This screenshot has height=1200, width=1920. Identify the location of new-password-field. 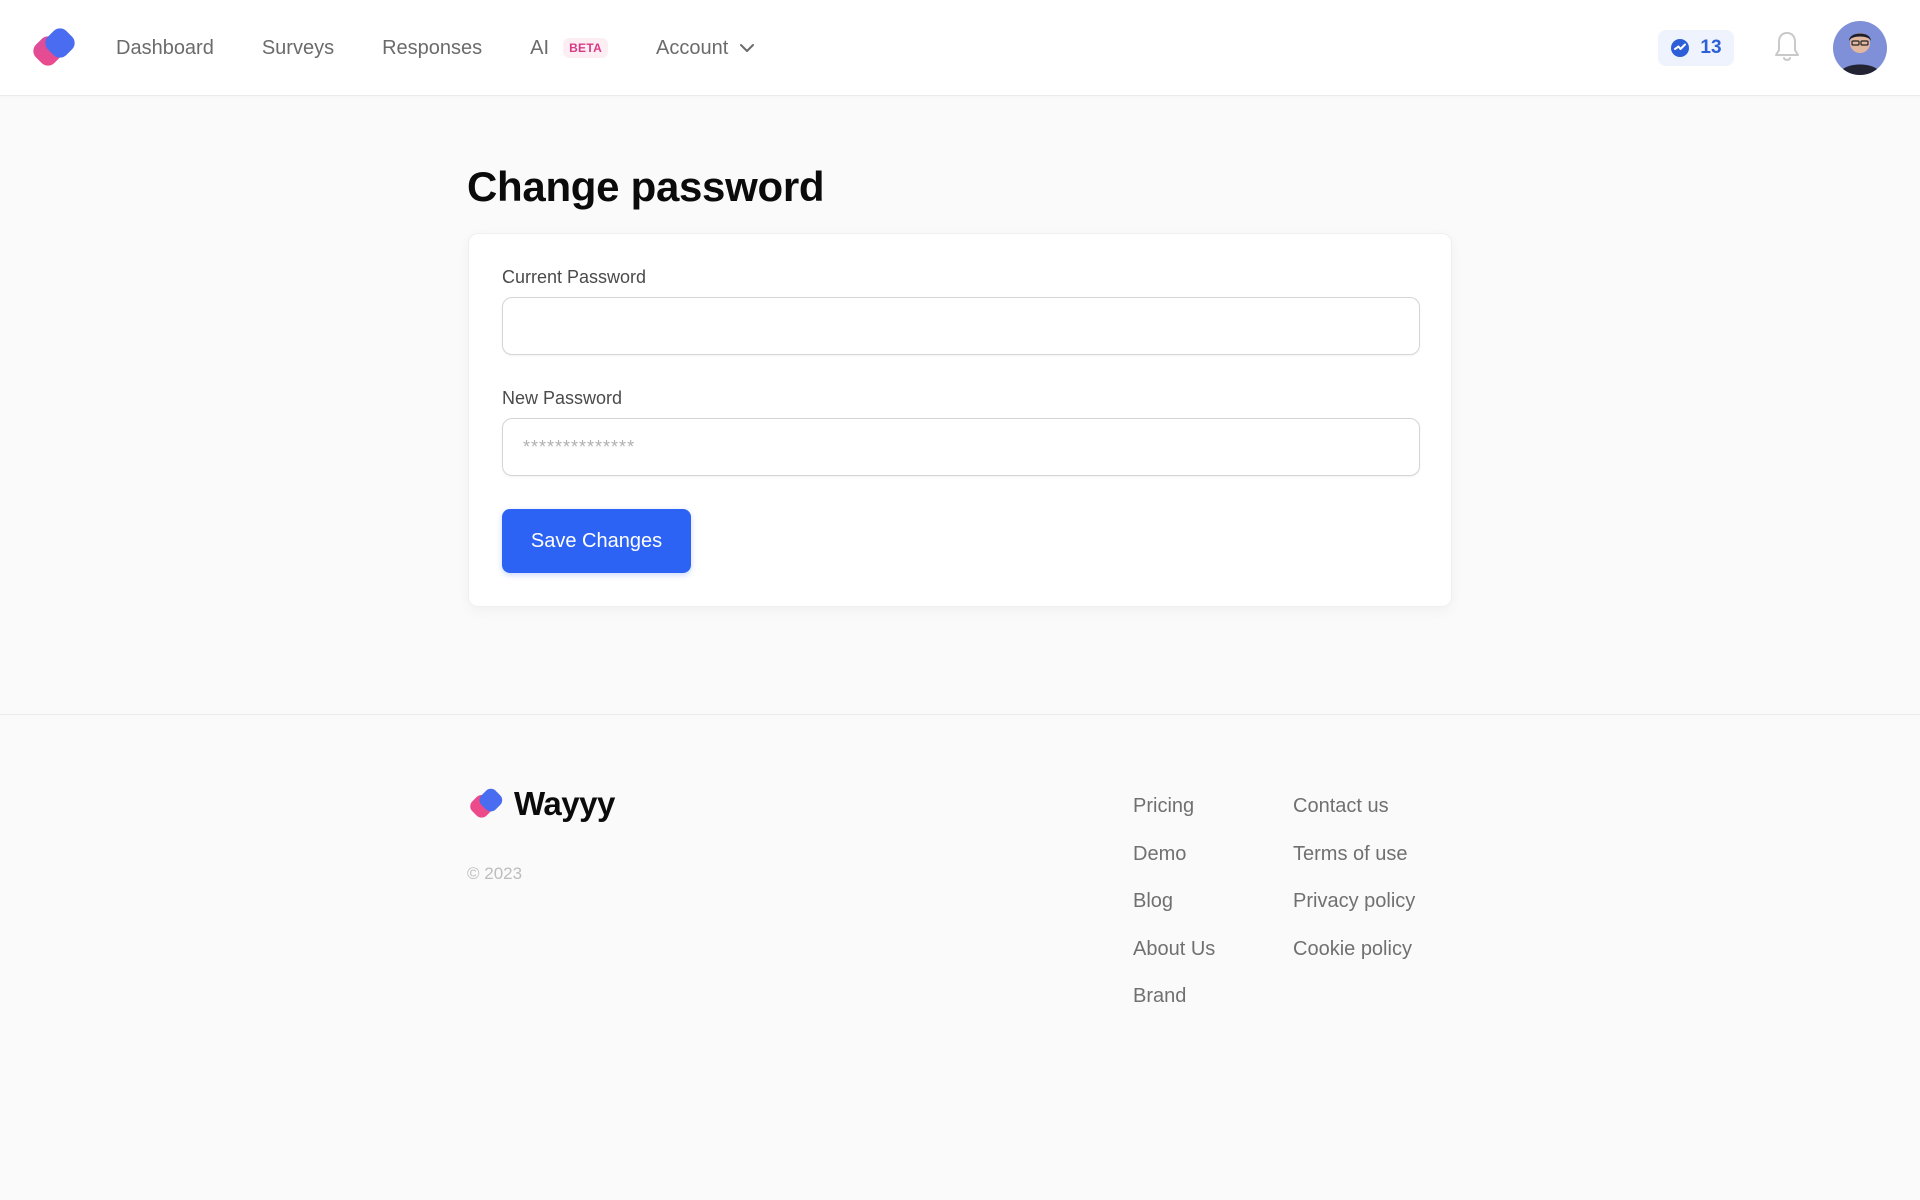
(961, 447).